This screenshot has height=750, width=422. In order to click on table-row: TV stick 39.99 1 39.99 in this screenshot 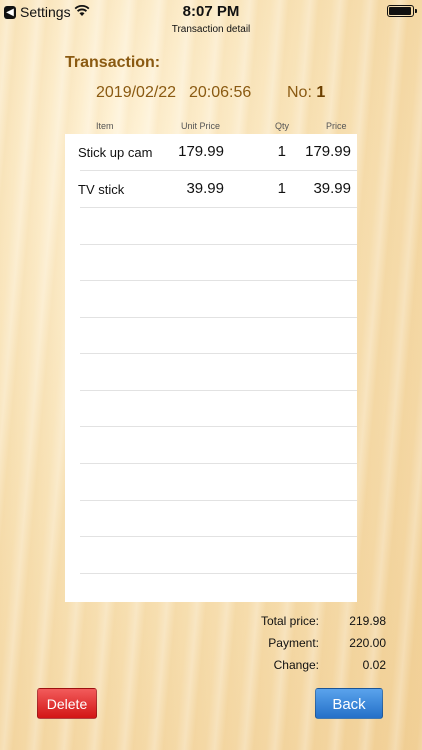, I will do `click(217, 189)`.